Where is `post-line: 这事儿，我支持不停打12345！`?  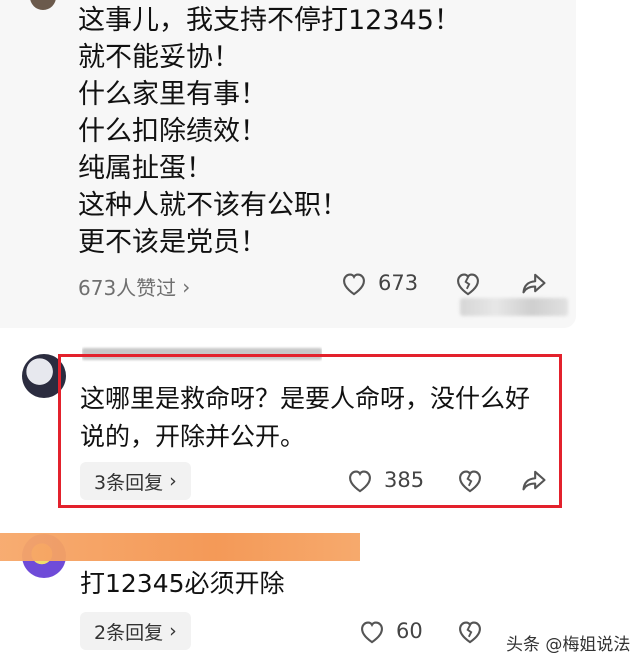
post-line: 这事儿，我支持不停打12345！ is located at coordinates (269, 20).